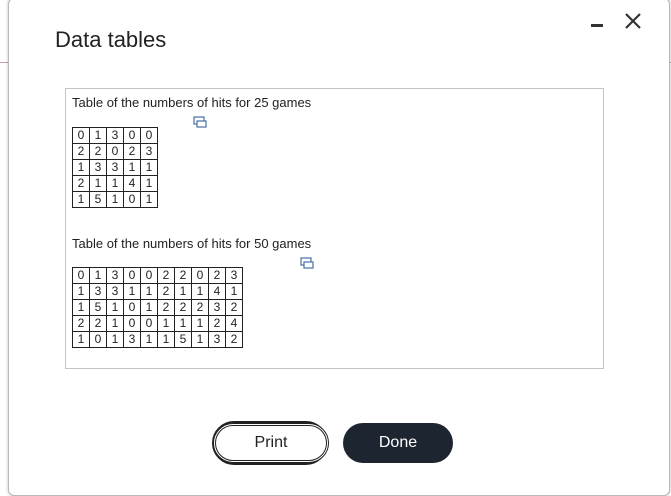 The image size is (671, 496). I want to click on print-button: Print, so click(271, 443).